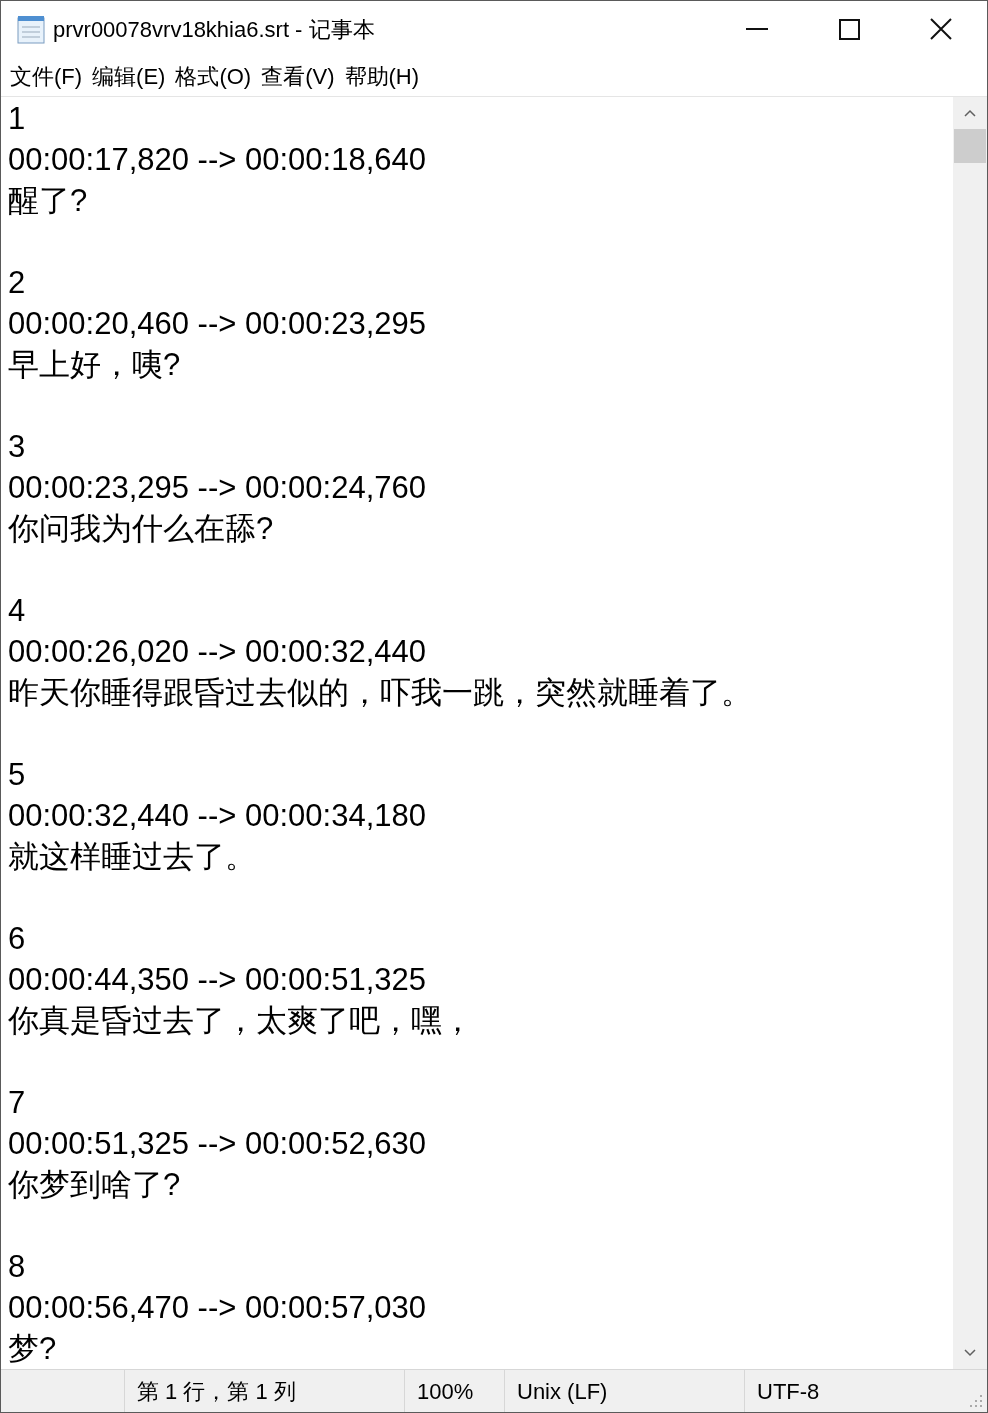  I want to click on subtitle-text: 昨天你睡得跟昏过去似的，吓我一跳，突然就睡着了。, so click(380, 692).